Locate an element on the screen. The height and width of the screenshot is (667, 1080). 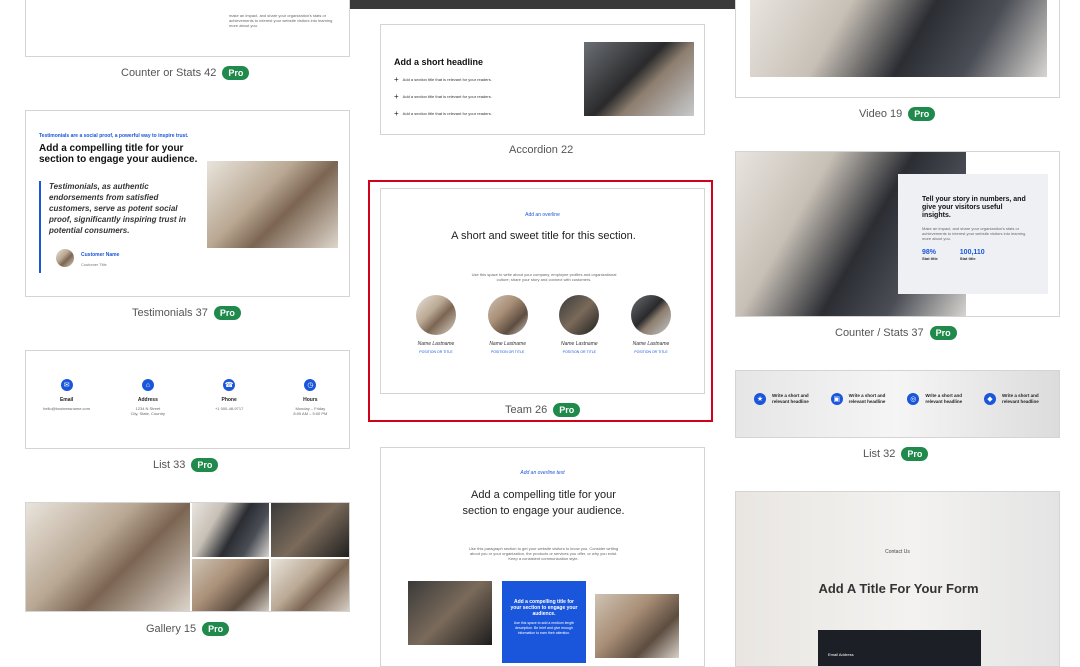
stat: 98% Stat title is located at coordinates (930, 255).